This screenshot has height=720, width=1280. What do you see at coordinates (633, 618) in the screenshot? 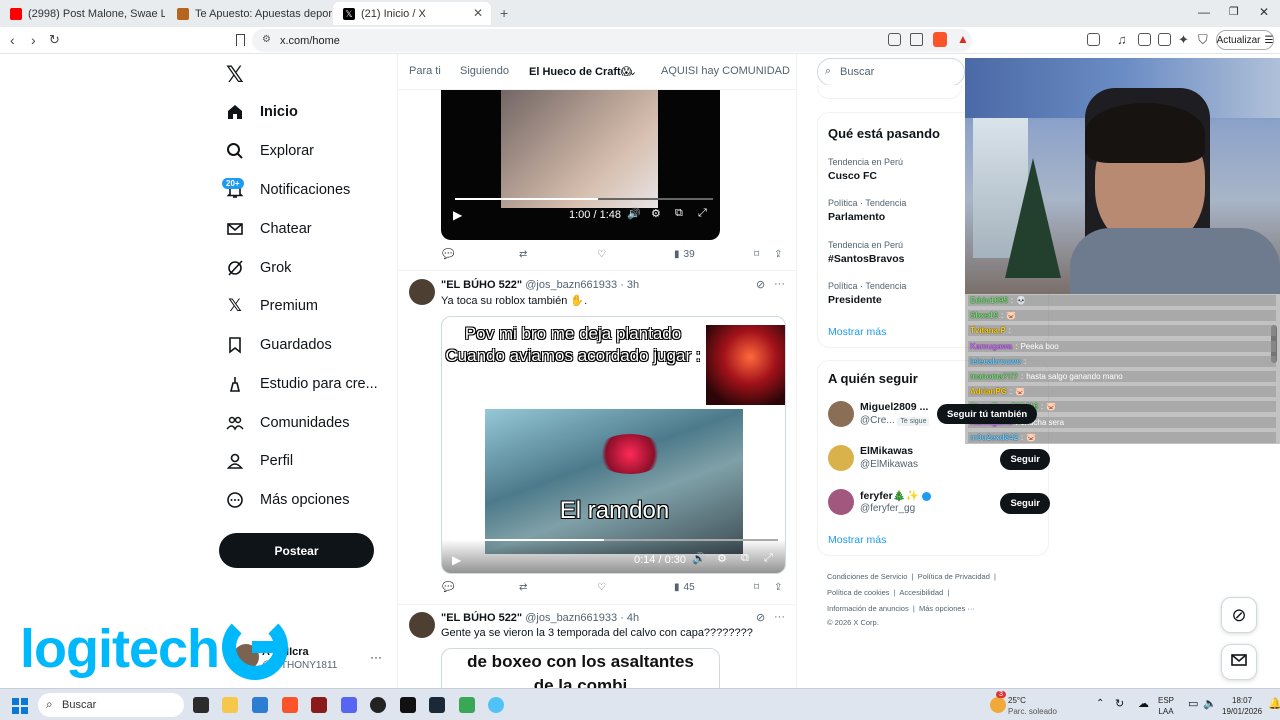
I see `tweet-time: 4h` at bounding box center [633, 618].